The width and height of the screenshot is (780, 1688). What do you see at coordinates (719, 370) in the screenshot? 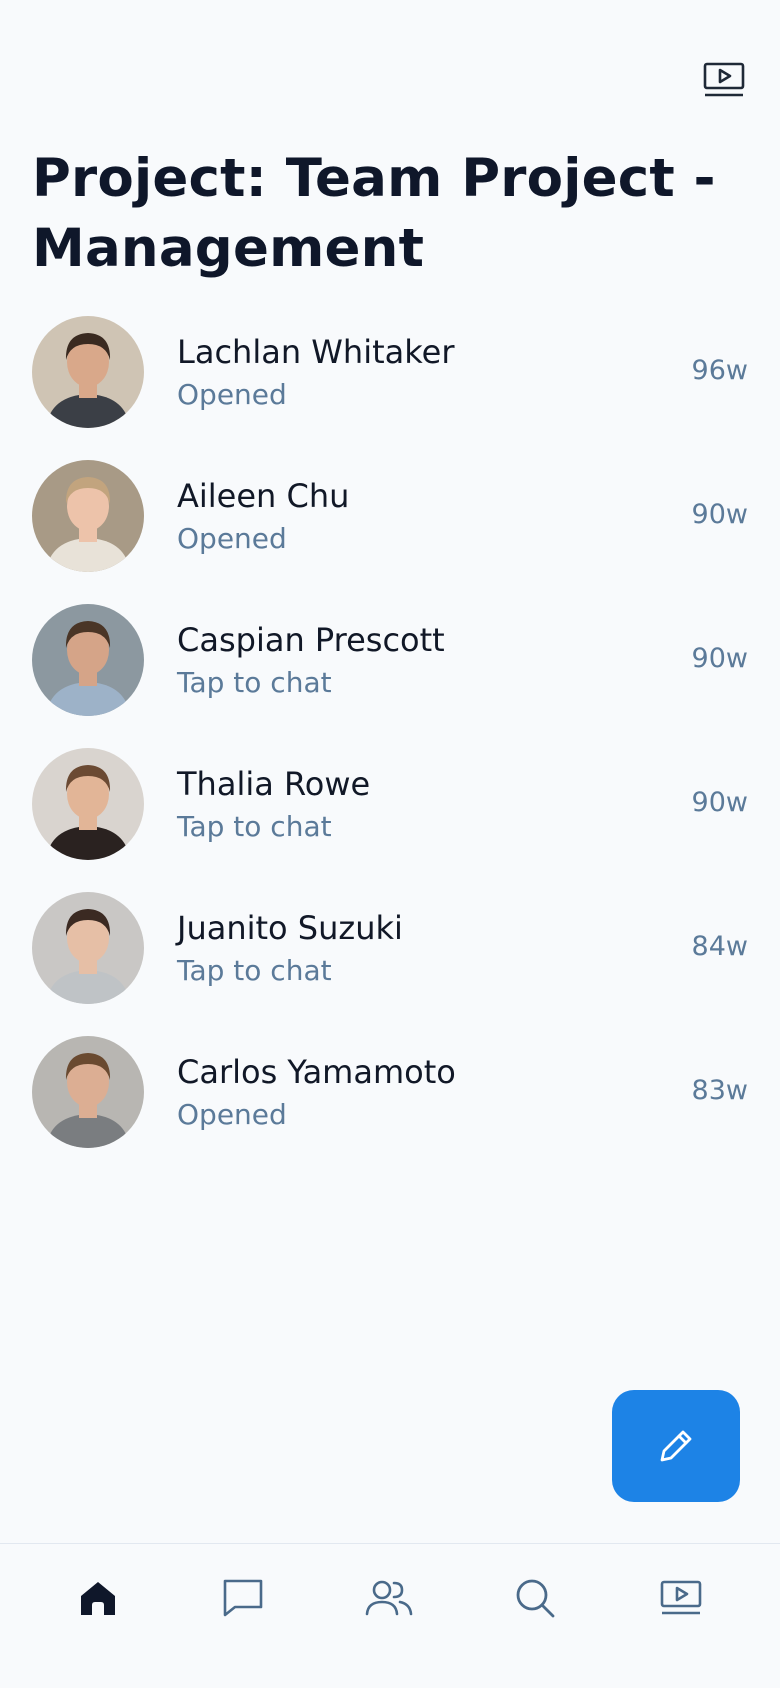
I see `chat-timestamp: 96w` at bounding box center [719, 370].